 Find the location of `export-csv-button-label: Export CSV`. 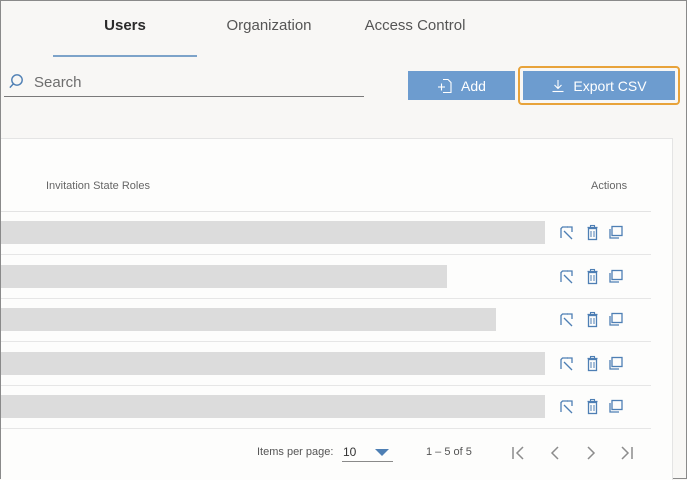

export-csv-button-label: Export CSV is located at coordinates (610, 85).